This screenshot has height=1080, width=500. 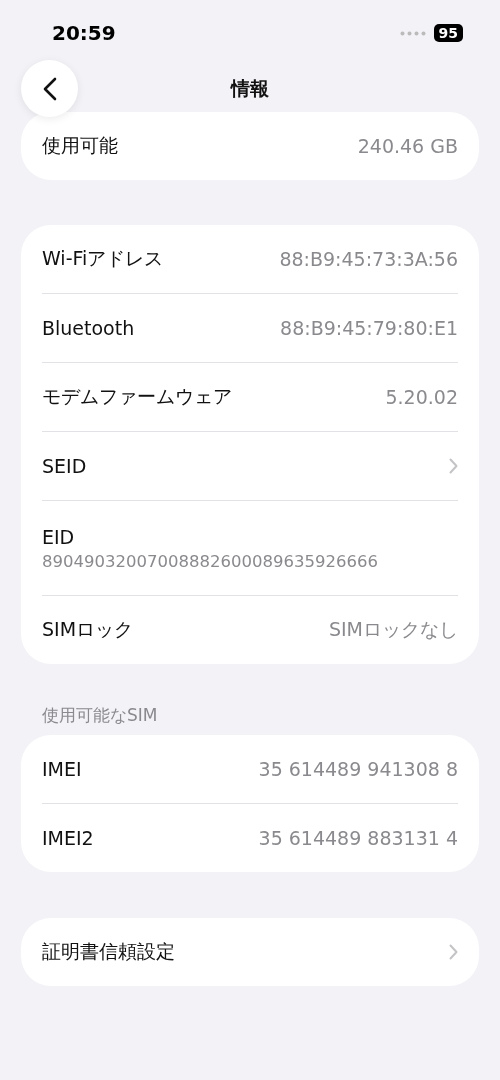 What do you see at coordinates (210, 561) in the screenshot?
I see `row-value: 89049032007008882600089635926666` at bounding box center [210, 561].